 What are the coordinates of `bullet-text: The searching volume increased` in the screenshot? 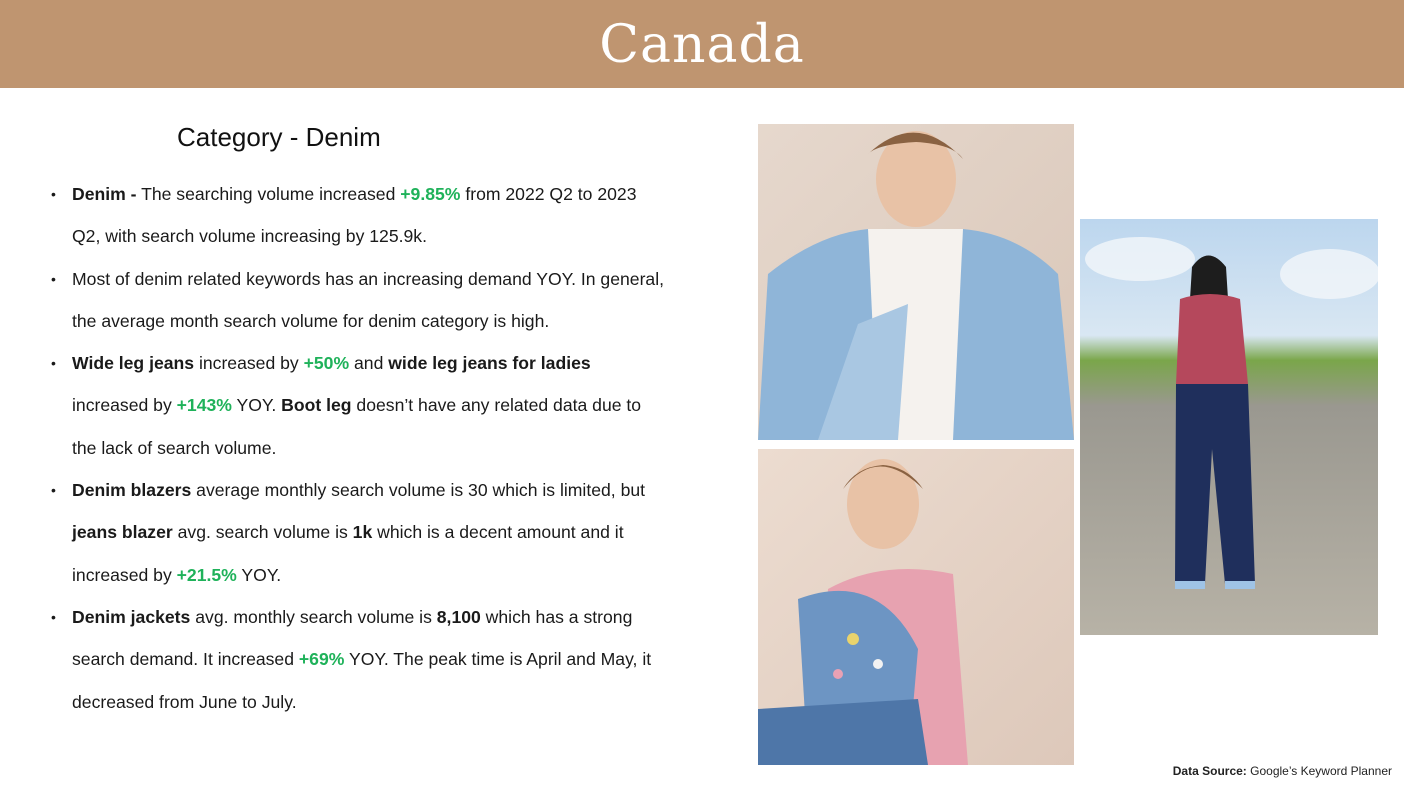 It's located at (268, 194).